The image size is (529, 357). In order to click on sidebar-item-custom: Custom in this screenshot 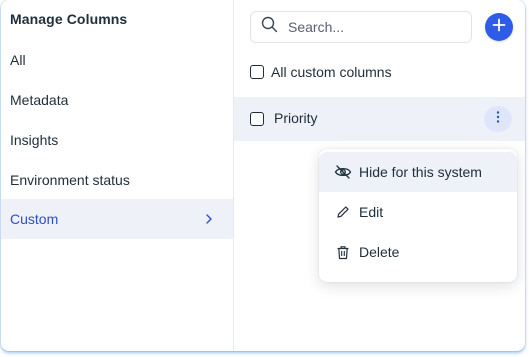, I will do `click(117, 219)`.